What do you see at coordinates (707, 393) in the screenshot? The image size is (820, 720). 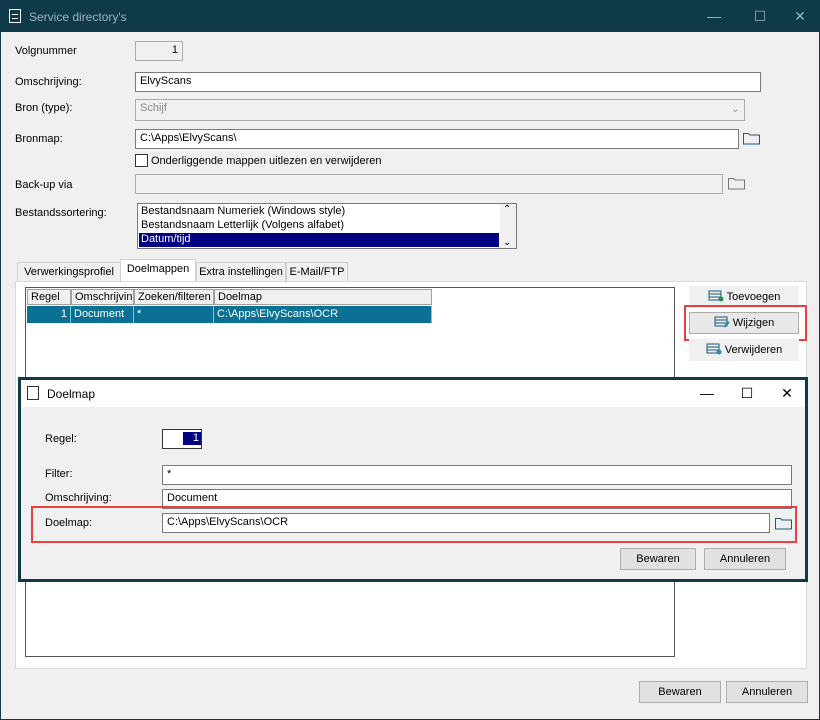 I see `dialog-minimize-icon: —` at bounding box center [707, 393].